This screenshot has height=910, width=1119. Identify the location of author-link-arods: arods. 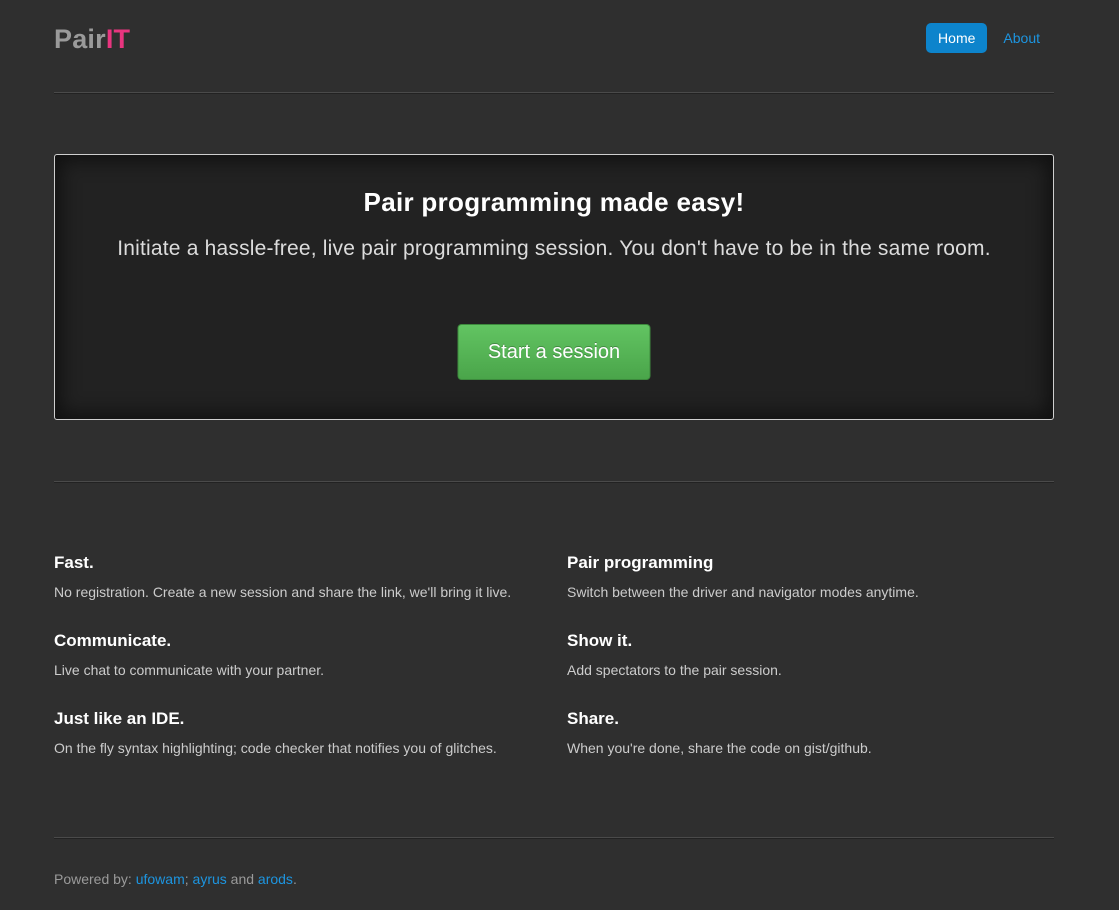
(275, 879).